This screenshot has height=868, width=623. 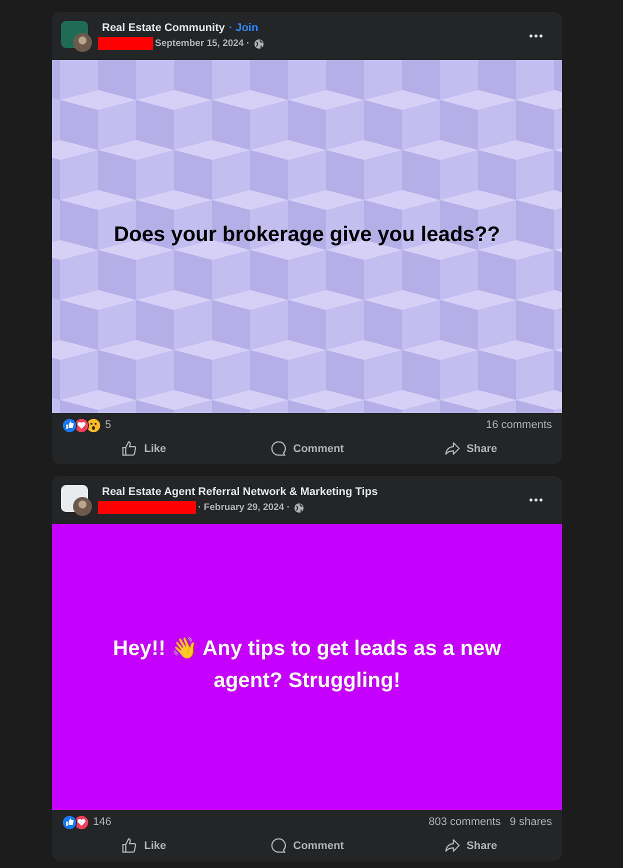 I want to click on reaction-count: 5, so click(x=108, y=425).